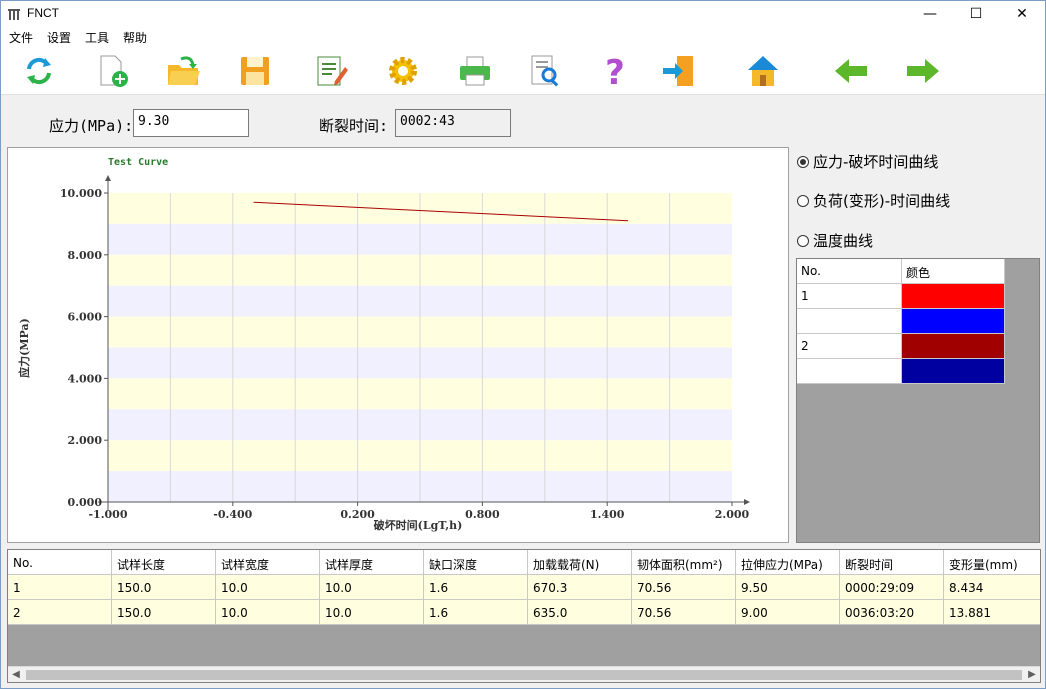 The height and width of the screenshot is (689, 1046). Describe the element at coordinates (135, 37) in the screenshot. I see `menu-help: 帮助` at that location.